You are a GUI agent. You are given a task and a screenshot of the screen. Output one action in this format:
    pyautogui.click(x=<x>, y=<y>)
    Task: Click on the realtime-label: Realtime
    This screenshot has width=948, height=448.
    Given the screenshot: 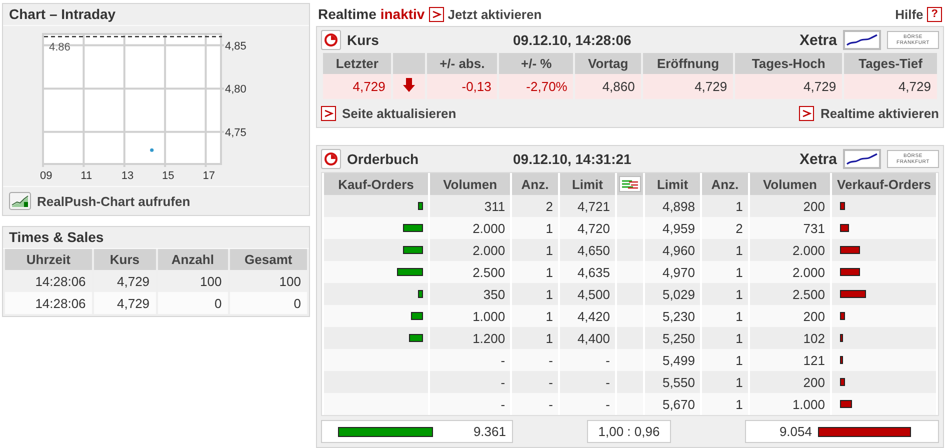 What is the action you would take?
    pyautogui.click(x=347, y=14)
    